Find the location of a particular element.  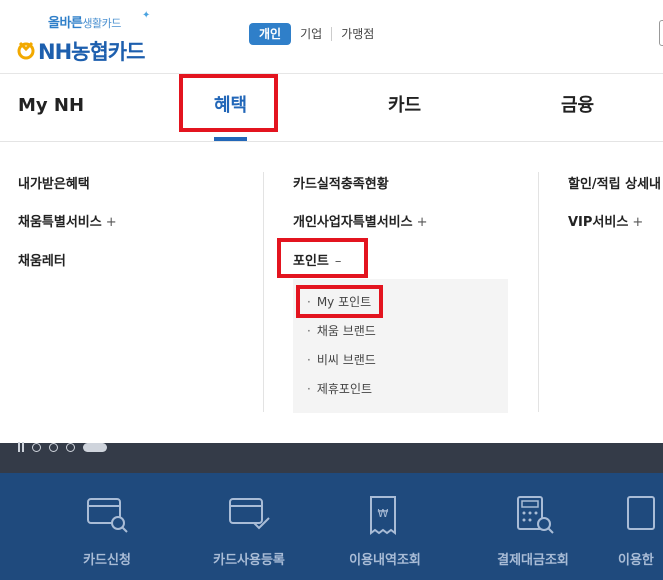

quick-label: 이용한 is located at coordinates (636, 560).